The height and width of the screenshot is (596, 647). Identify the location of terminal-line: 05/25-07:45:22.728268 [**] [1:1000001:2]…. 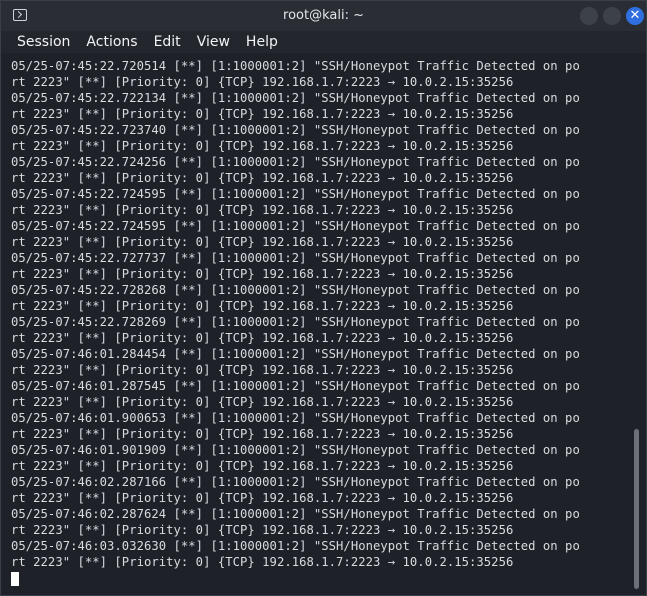
(295, 290).